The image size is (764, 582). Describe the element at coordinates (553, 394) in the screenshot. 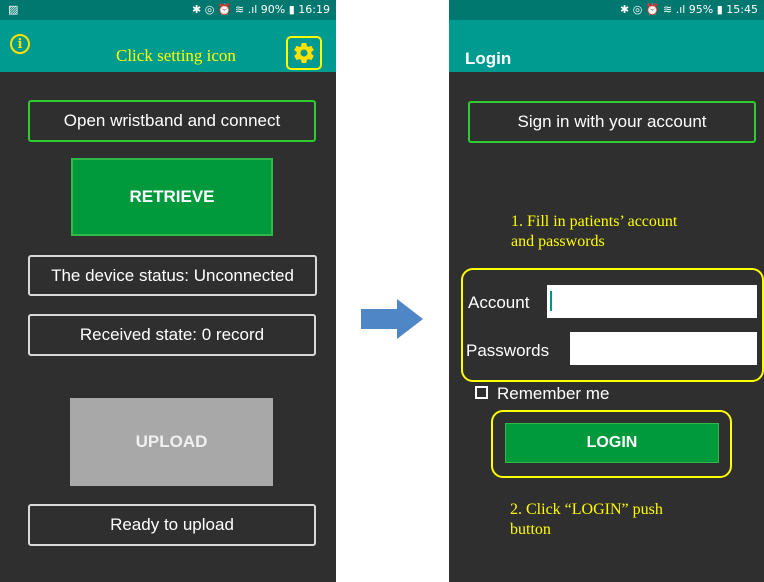

I see `remember-me-label: Remember me` at that location.